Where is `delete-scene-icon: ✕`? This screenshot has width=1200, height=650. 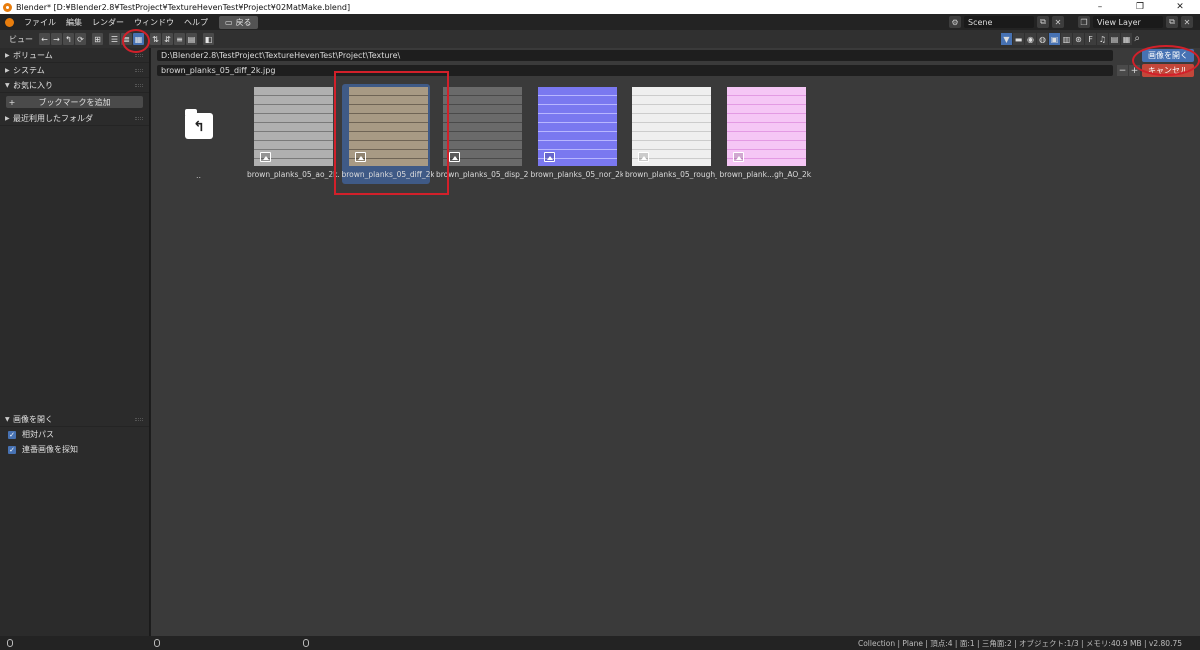
delete-scene-icon: ✕ is located at coordinates (1058, 22).